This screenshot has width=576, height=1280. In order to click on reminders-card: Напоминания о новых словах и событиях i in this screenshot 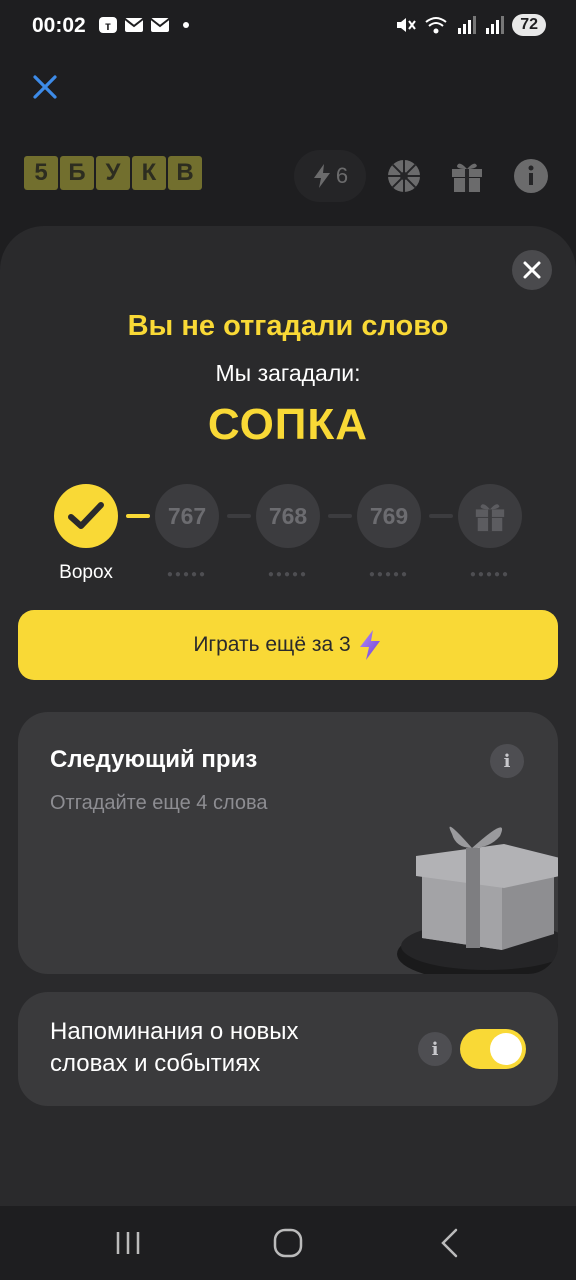, I will do `click(288, 1049)`.